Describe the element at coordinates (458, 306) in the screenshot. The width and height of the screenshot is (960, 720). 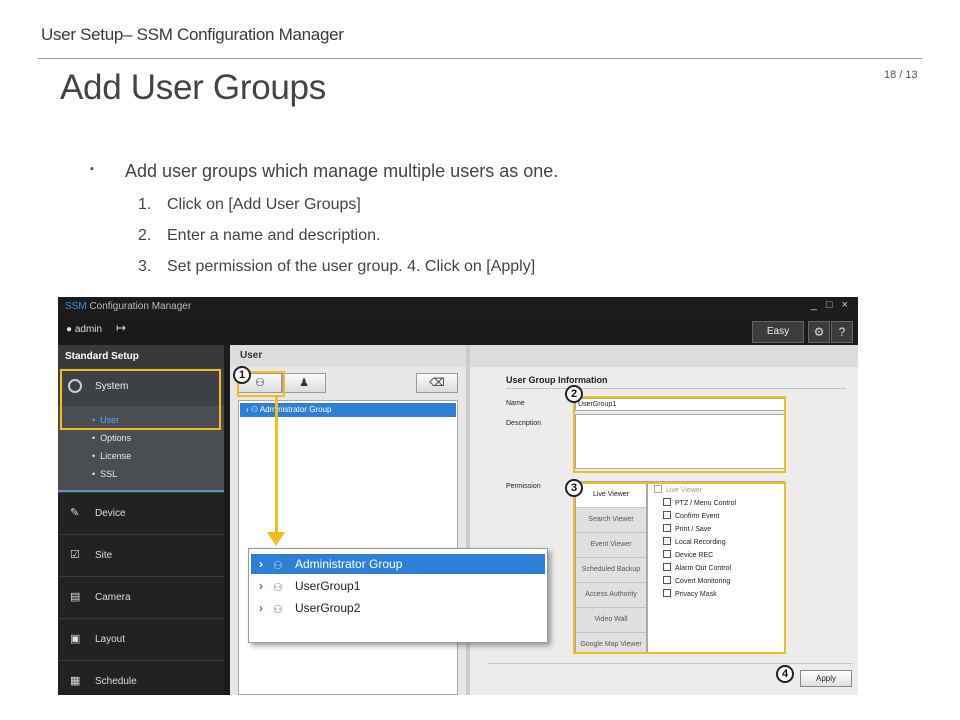
I see `window-titlebar: SSM Configuration Manager _ □ ×` at that location.